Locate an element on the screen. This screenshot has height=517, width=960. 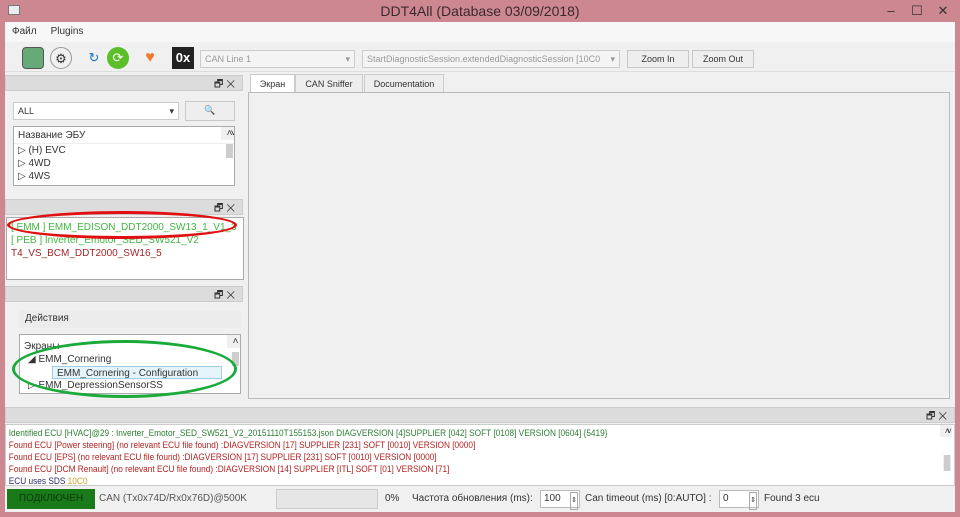
tree-item: ▷ 4WD is located at coordinates (124, 163).